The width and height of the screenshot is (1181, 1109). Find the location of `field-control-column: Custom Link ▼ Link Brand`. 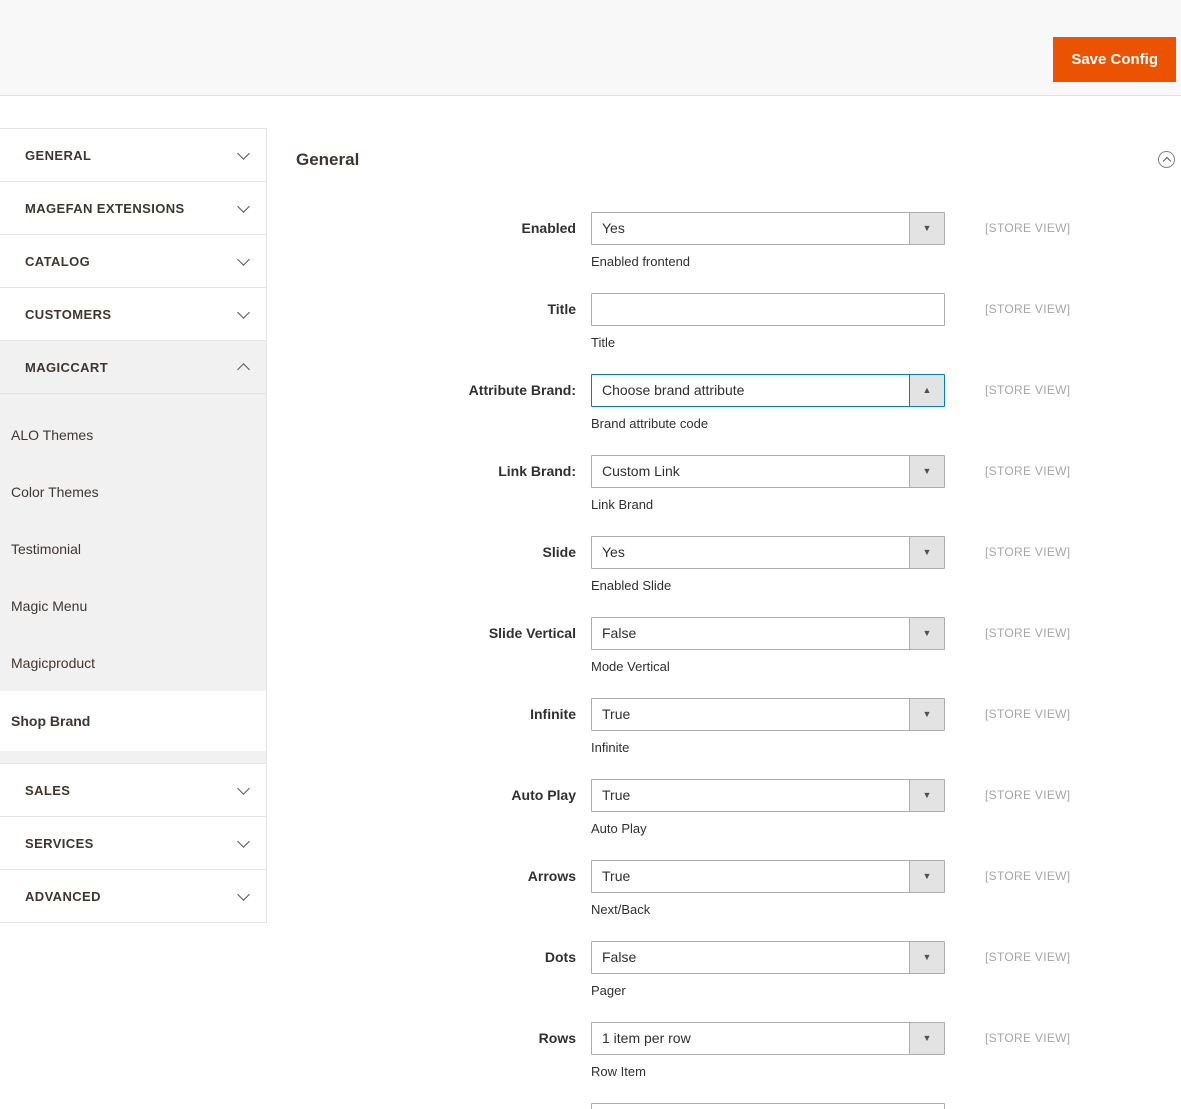

field-control-column: Custom Link ▼ Link Brand is located at coordinates (768, 484).